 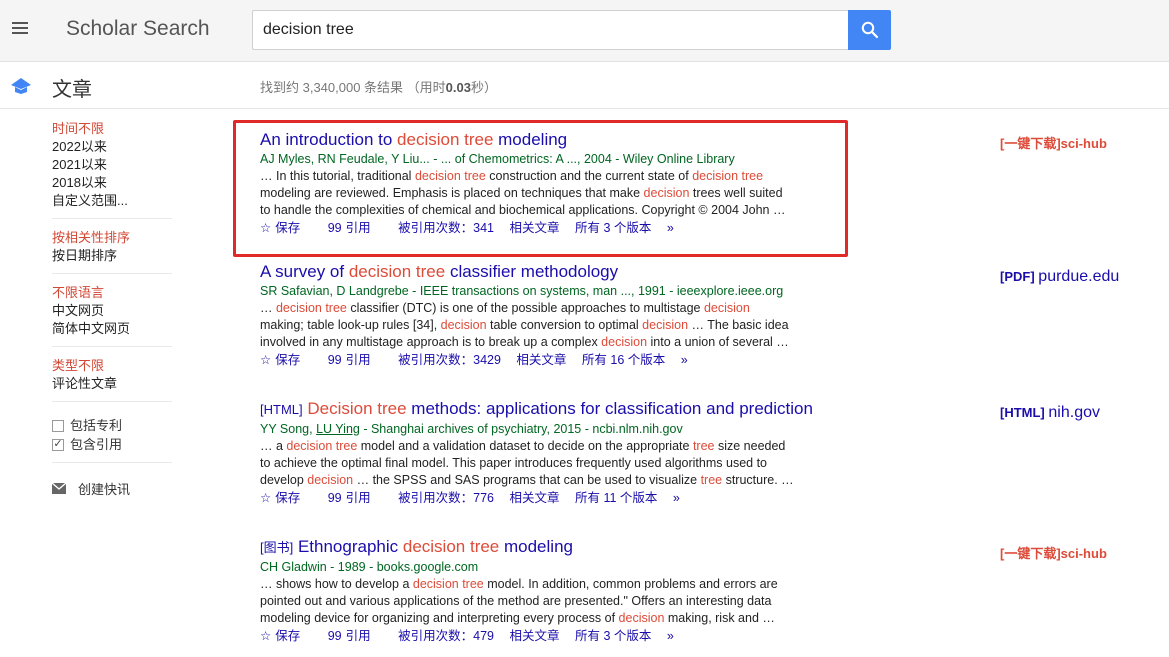 I want to click on type-filter-group: 类型不限 评论性文章, so click(x=112, y=379).